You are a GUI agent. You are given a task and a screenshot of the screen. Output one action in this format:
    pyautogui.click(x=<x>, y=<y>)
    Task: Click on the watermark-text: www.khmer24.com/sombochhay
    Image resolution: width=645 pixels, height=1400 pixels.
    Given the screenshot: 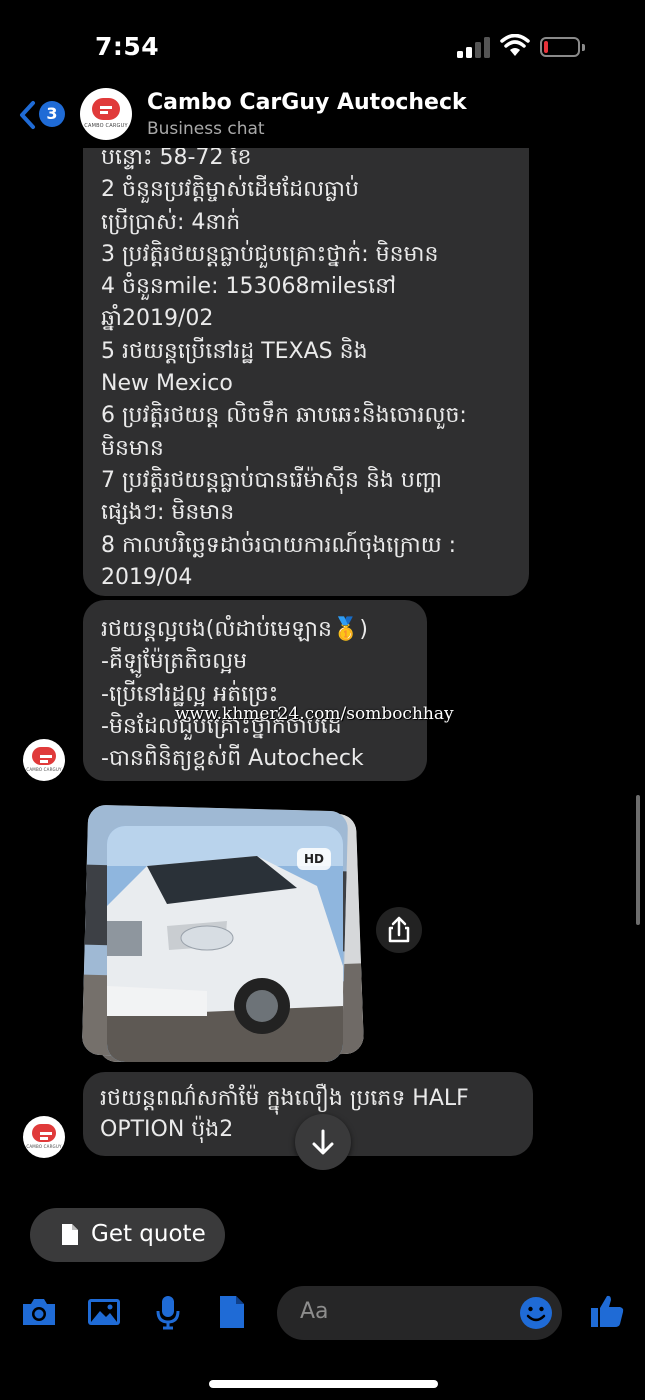 What is the action you would take?
    pyautogui.click(x=314, y=714)
    